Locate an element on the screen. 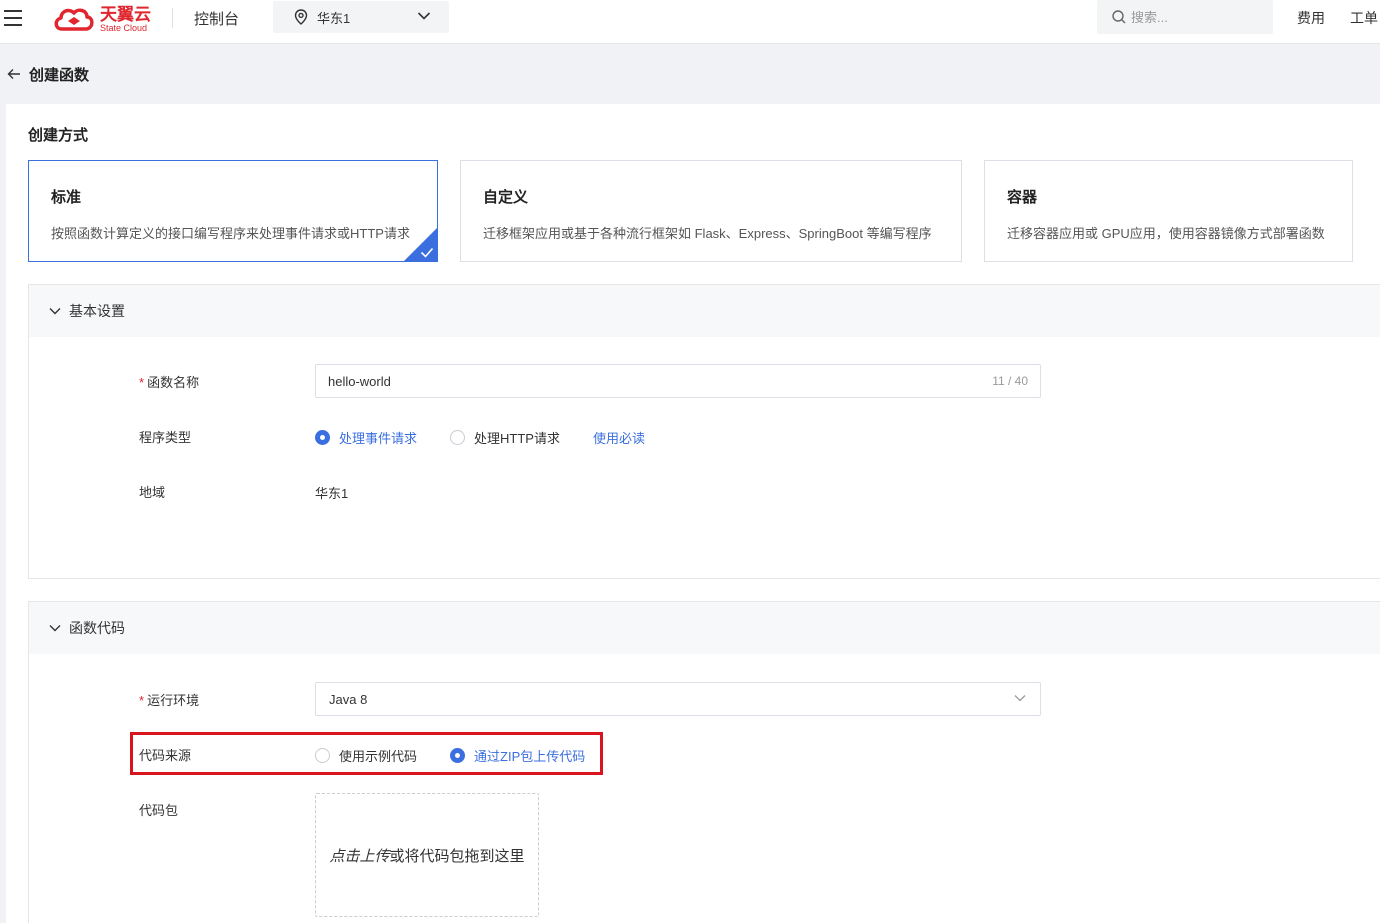 Image resolution: width=1380 pixels, height=923 pixels. radio-event-request: 处理事件请求 is located at coordinates (366, 437).